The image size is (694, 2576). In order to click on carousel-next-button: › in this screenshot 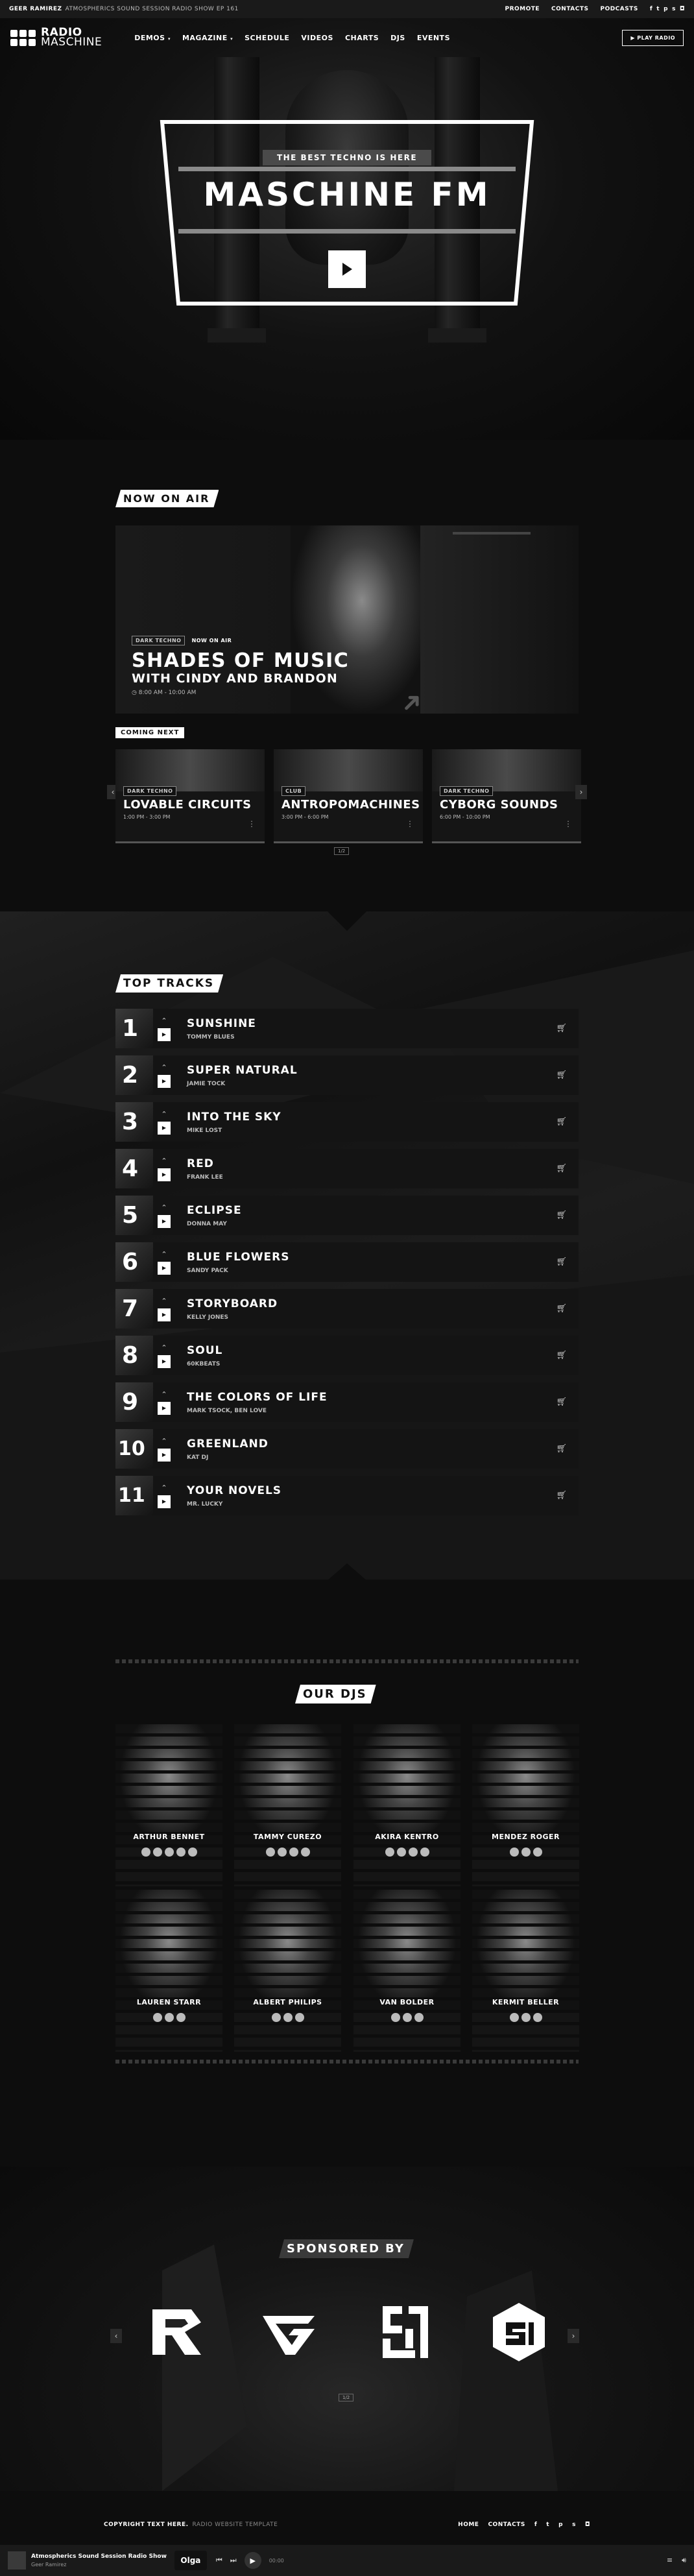, I will do `click(581, 792)`.